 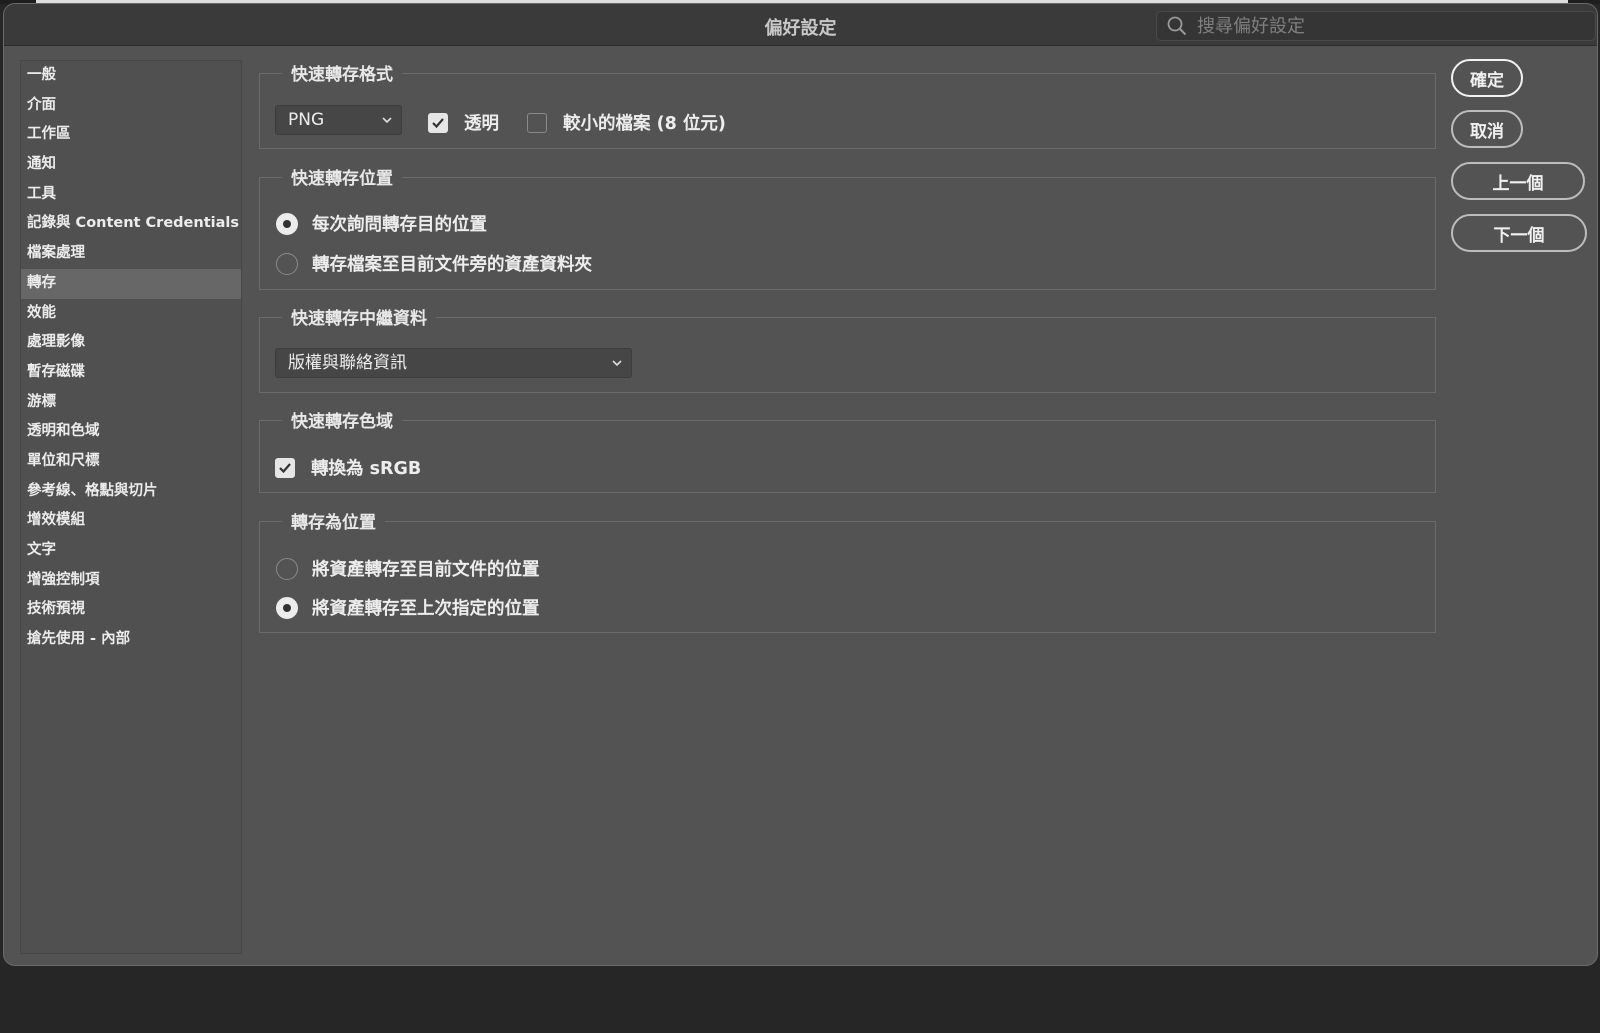 What do you see at coordinates (347, 363) in the screenshot?
I see `metadata-value: 版權與聯絡資訊` at bounding box center [347, 363].